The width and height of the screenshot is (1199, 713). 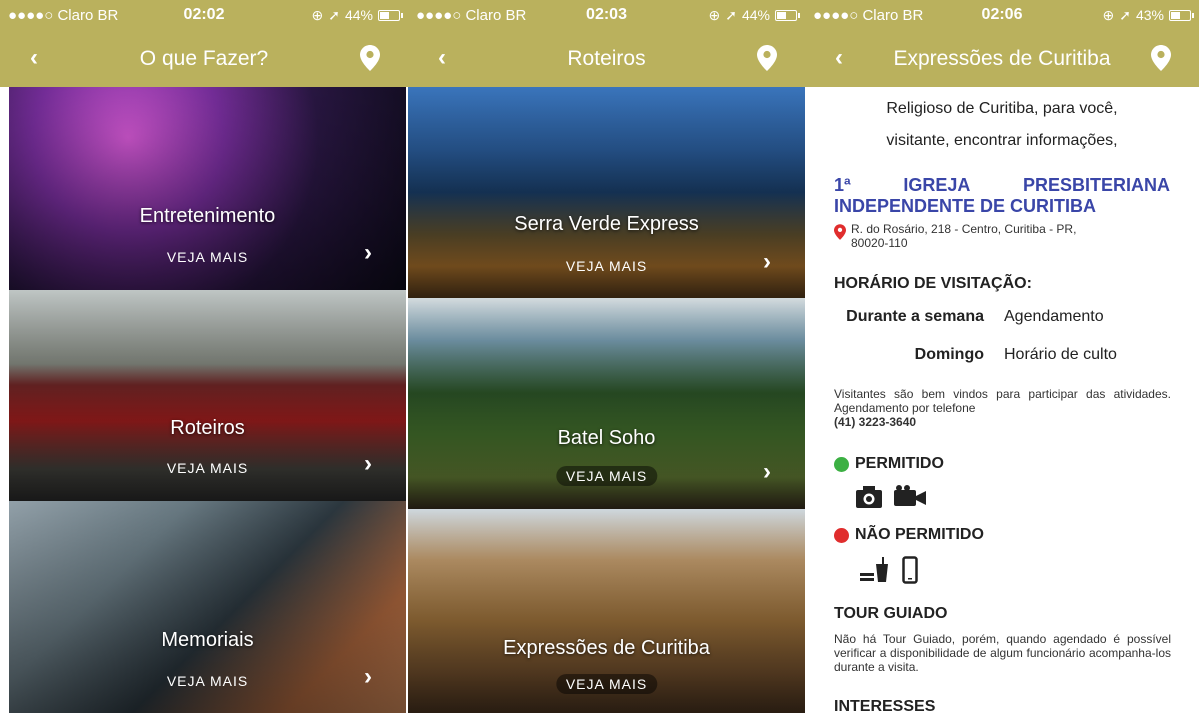 I want to click on phone-icon, so click(x=910, y=570).